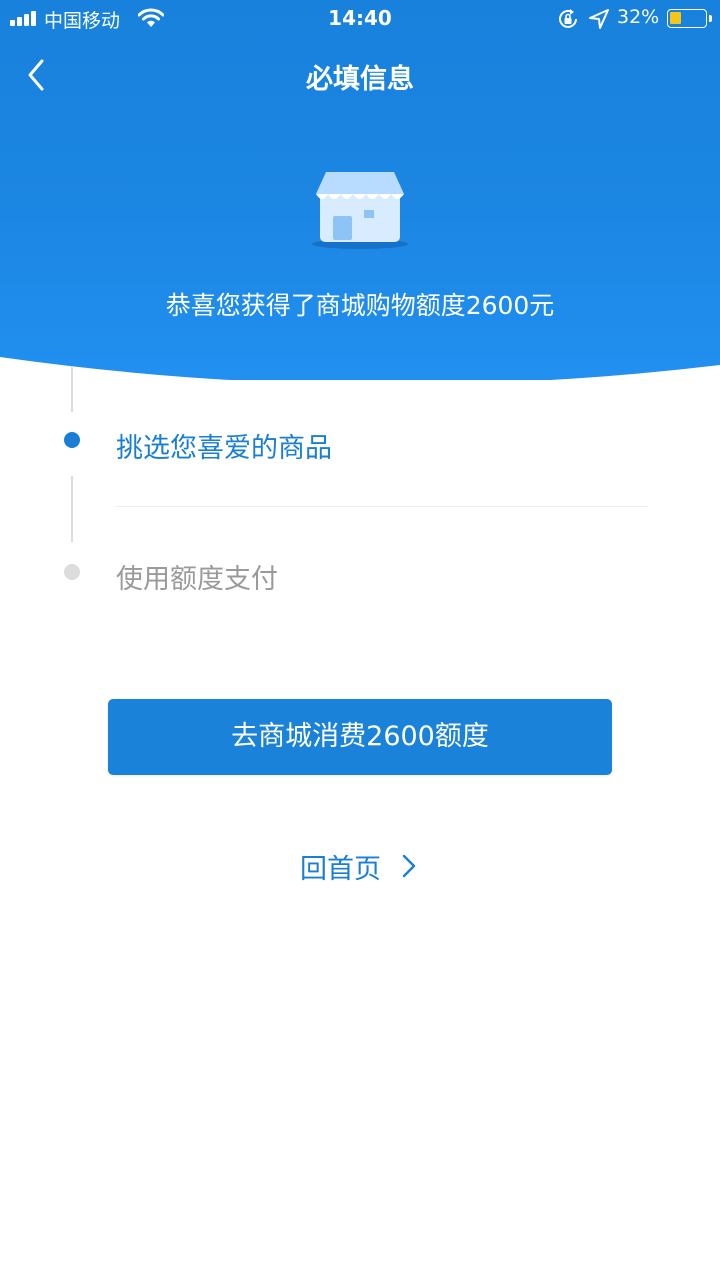 The image size is (720, 1280). I want to click on chevron-right-icon, so click(409, 866).